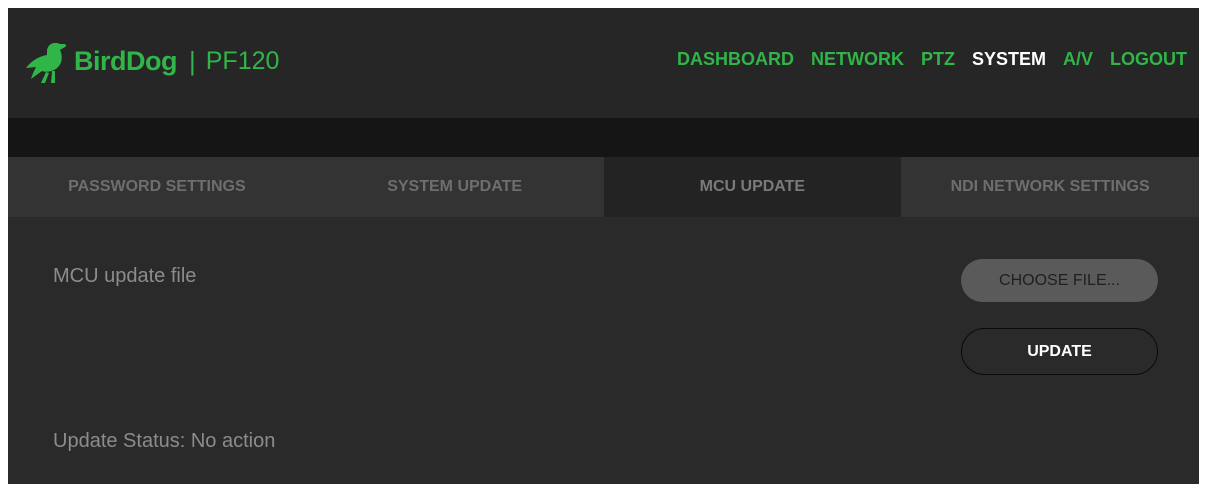 The height and width of the screenshot is (484, 1205). I want to click on nav-logout: LOGOUT, so click(1148, 59).